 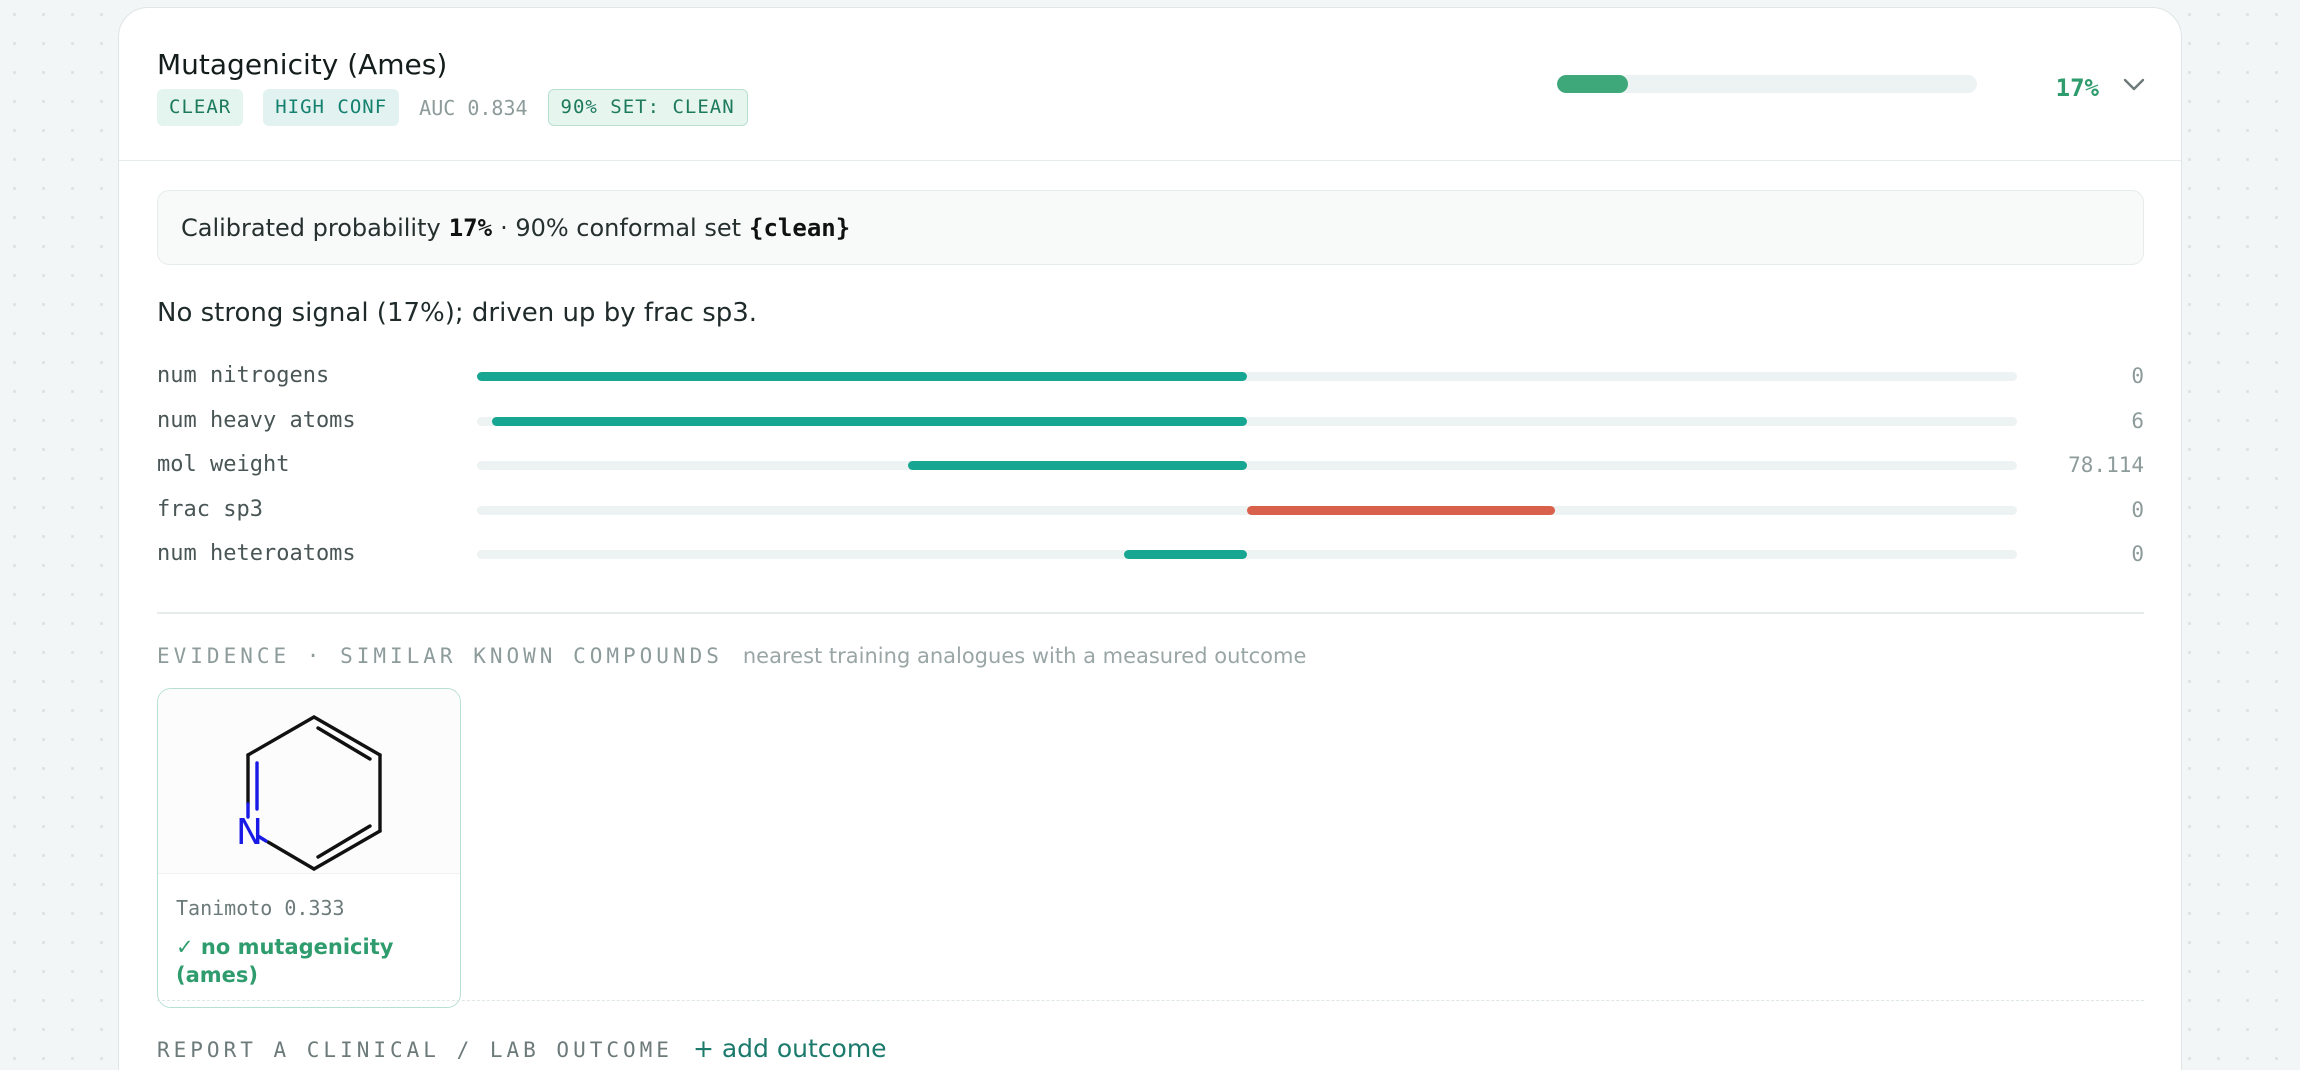 What do you see at coordinates (2137, 420) in the screenshot?
I see `feature-value: 6` at bounding box center [2137, 420].